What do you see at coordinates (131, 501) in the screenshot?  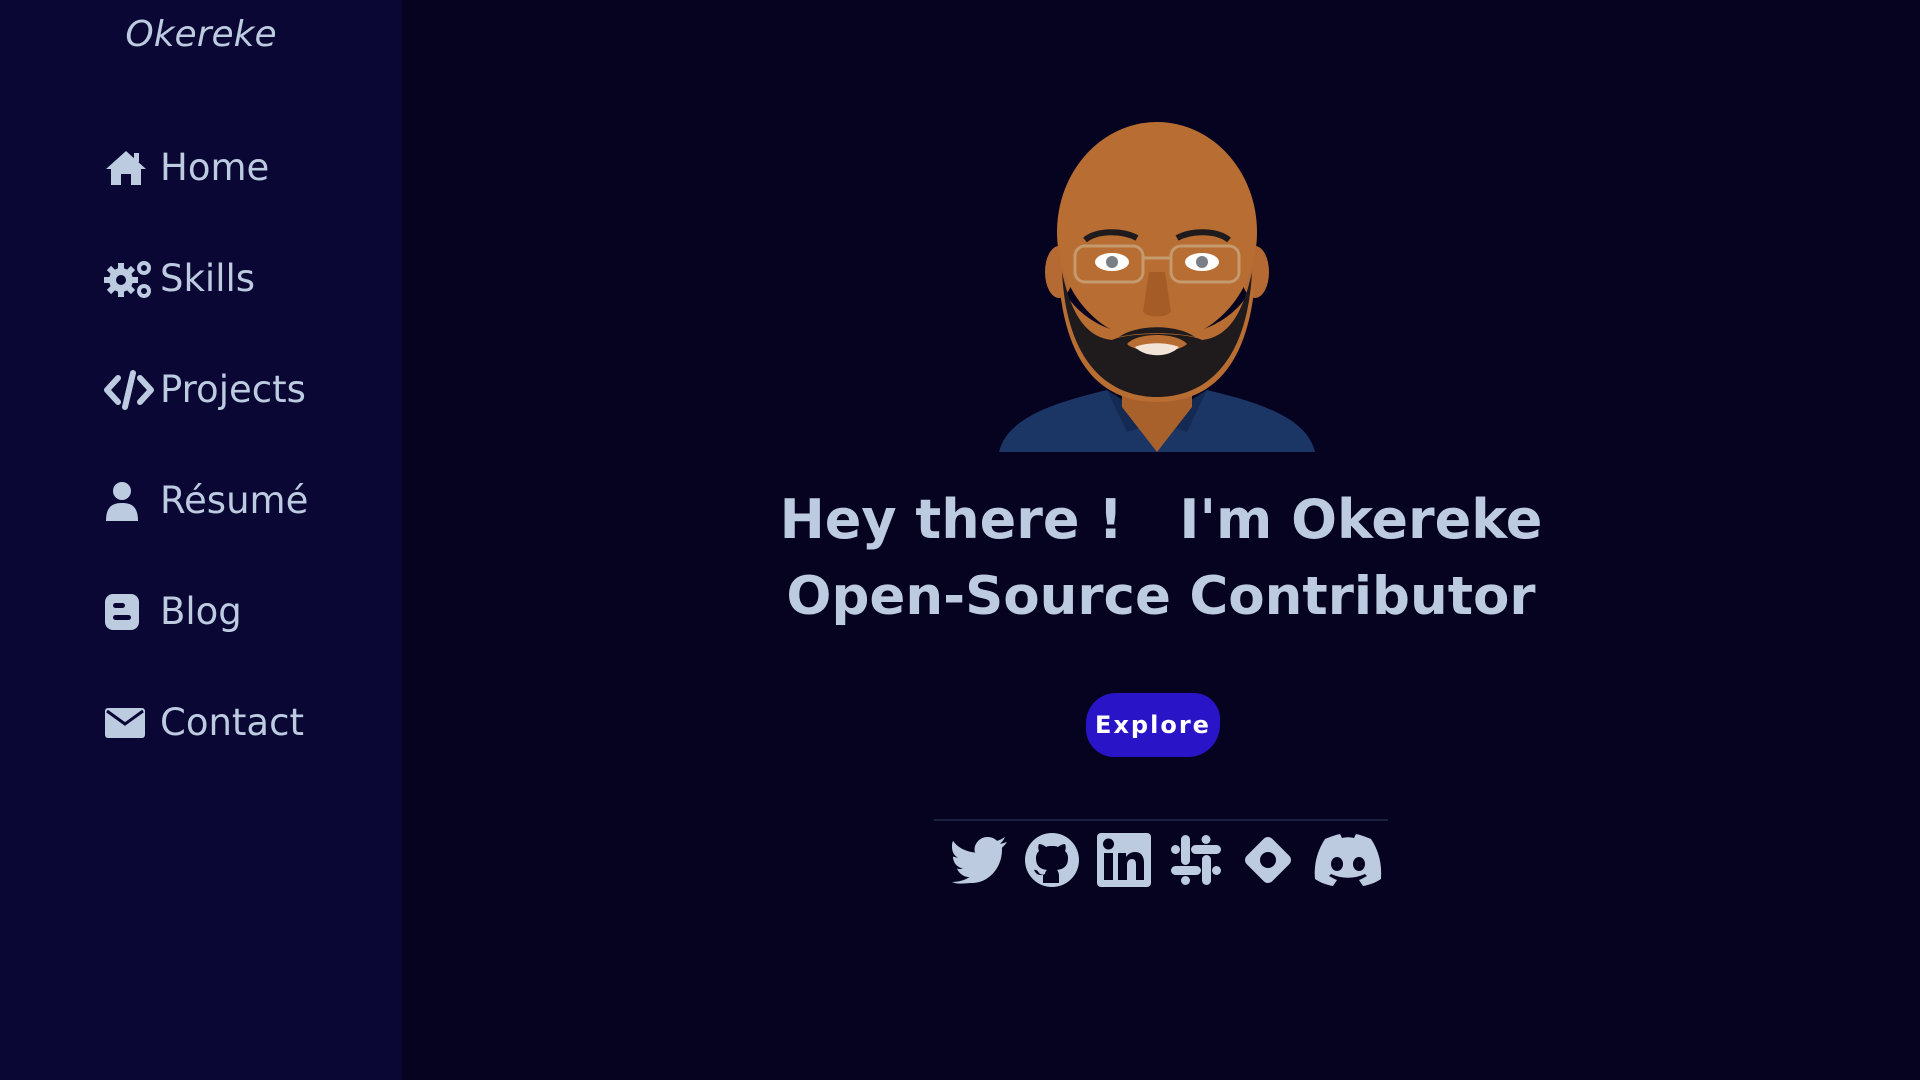 I see `user-icon` at bounding box center [131, 501].